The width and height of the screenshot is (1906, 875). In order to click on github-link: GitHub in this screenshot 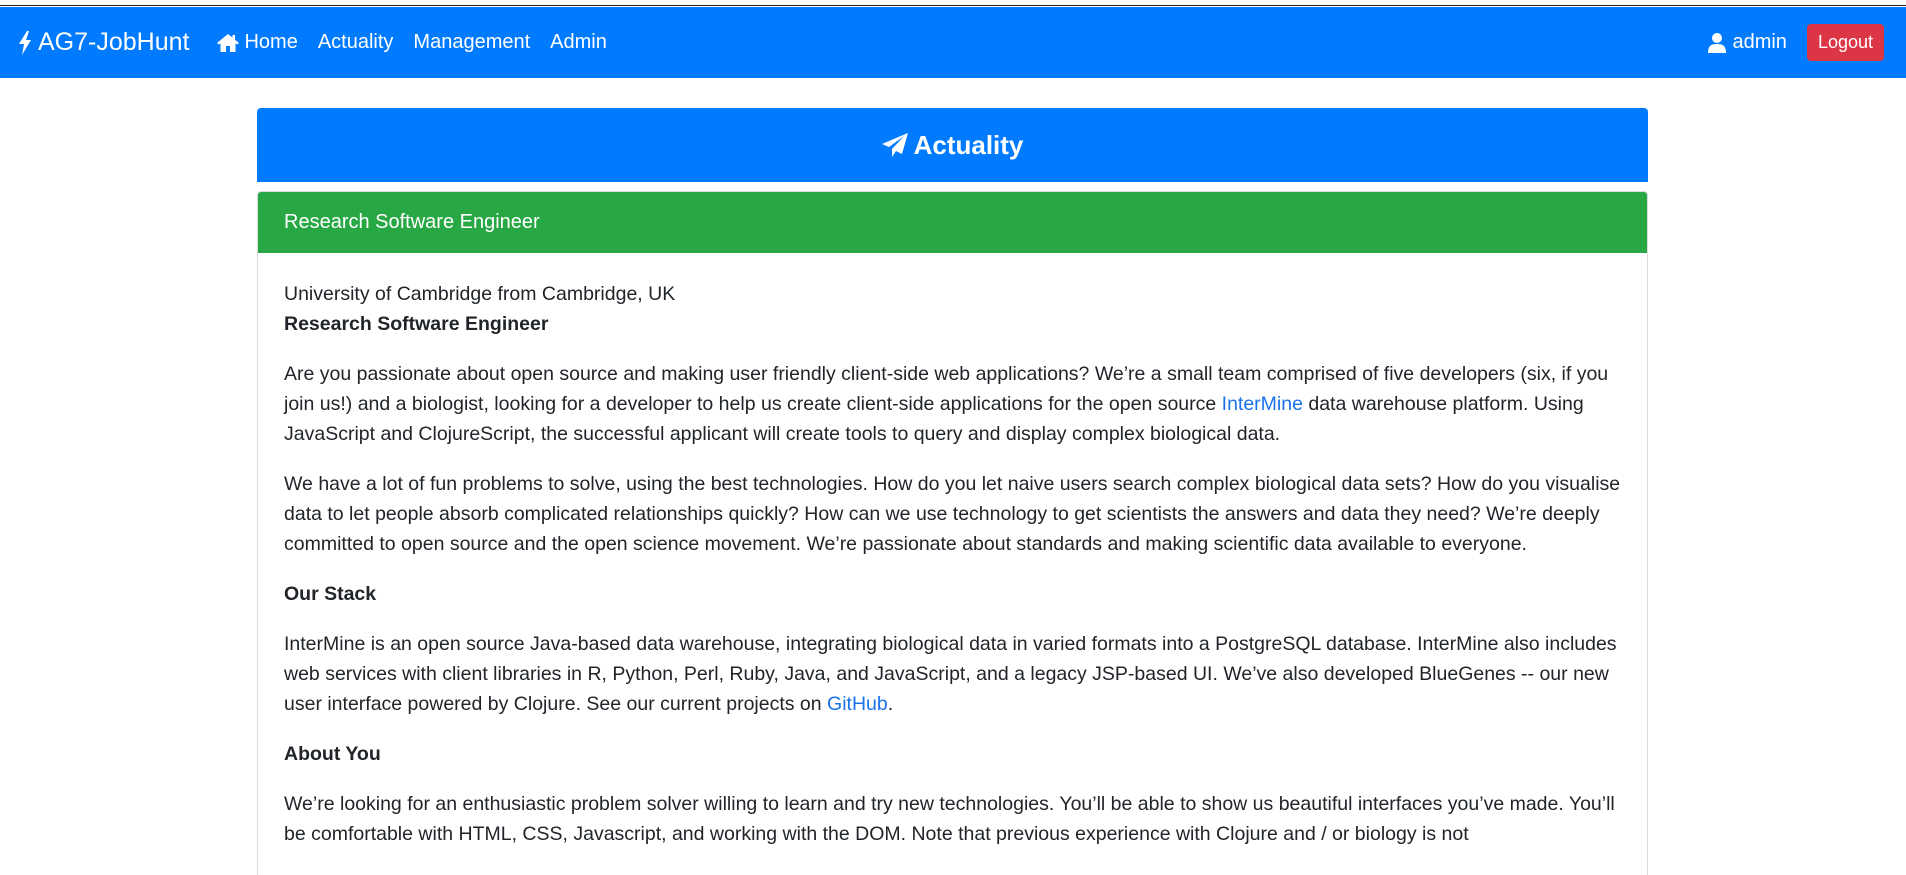, I will do `click(857, 704)`.